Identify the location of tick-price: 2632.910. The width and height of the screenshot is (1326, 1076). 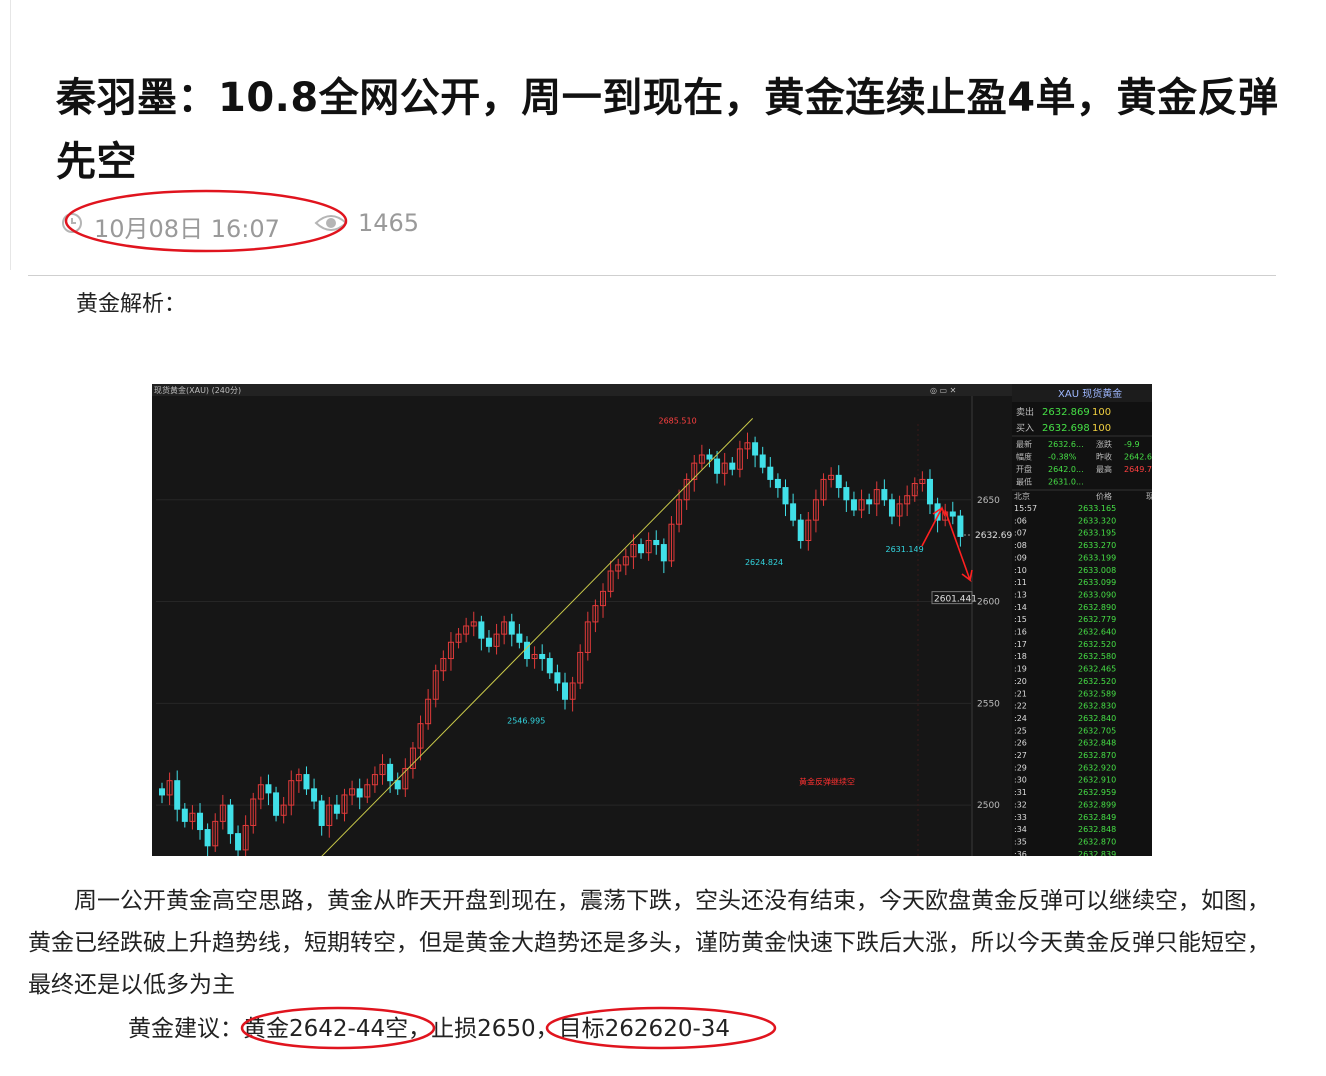
(1097, 780).